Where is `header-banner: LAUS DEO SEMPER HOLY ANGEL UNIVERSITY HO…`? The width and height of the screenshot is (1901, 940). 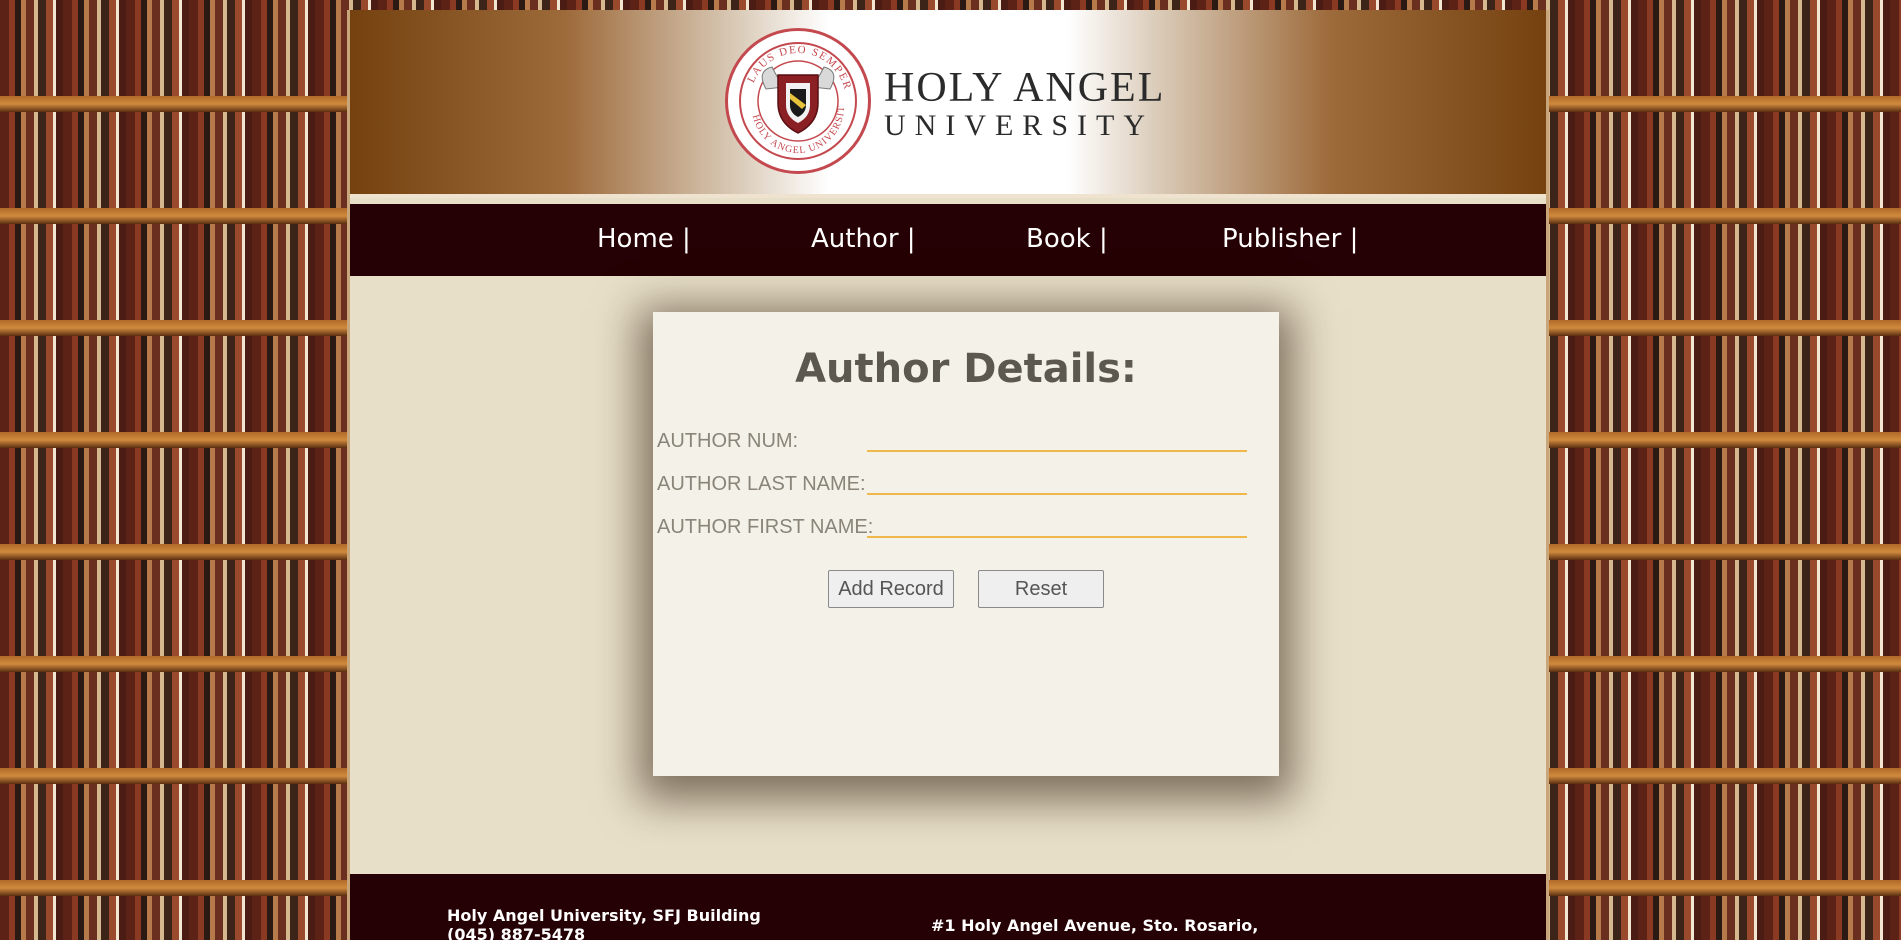 header-banner: LAUS DEO SEMPER HOLY ANGEL UNIVERSITY HO… is located at coordinates (948, 104).